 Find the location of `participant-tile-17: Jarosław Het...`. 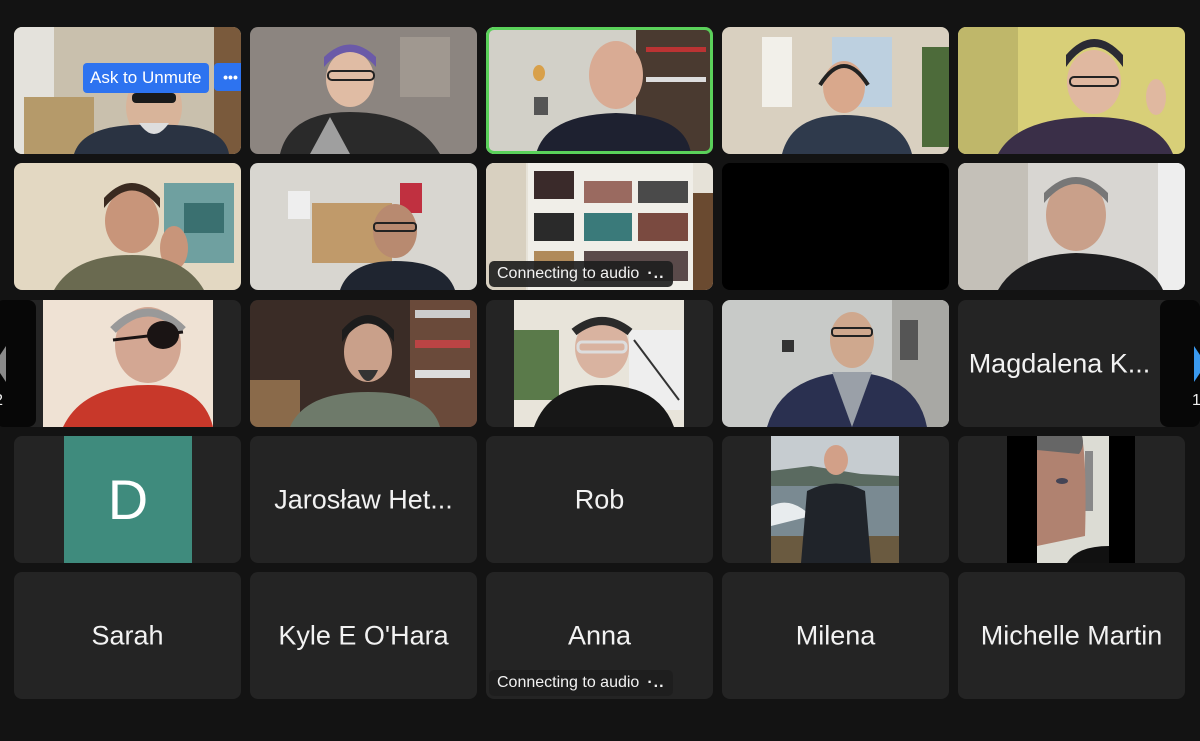

participant-tile-17: Jarosław Het... is located at coordinates (363, 499).